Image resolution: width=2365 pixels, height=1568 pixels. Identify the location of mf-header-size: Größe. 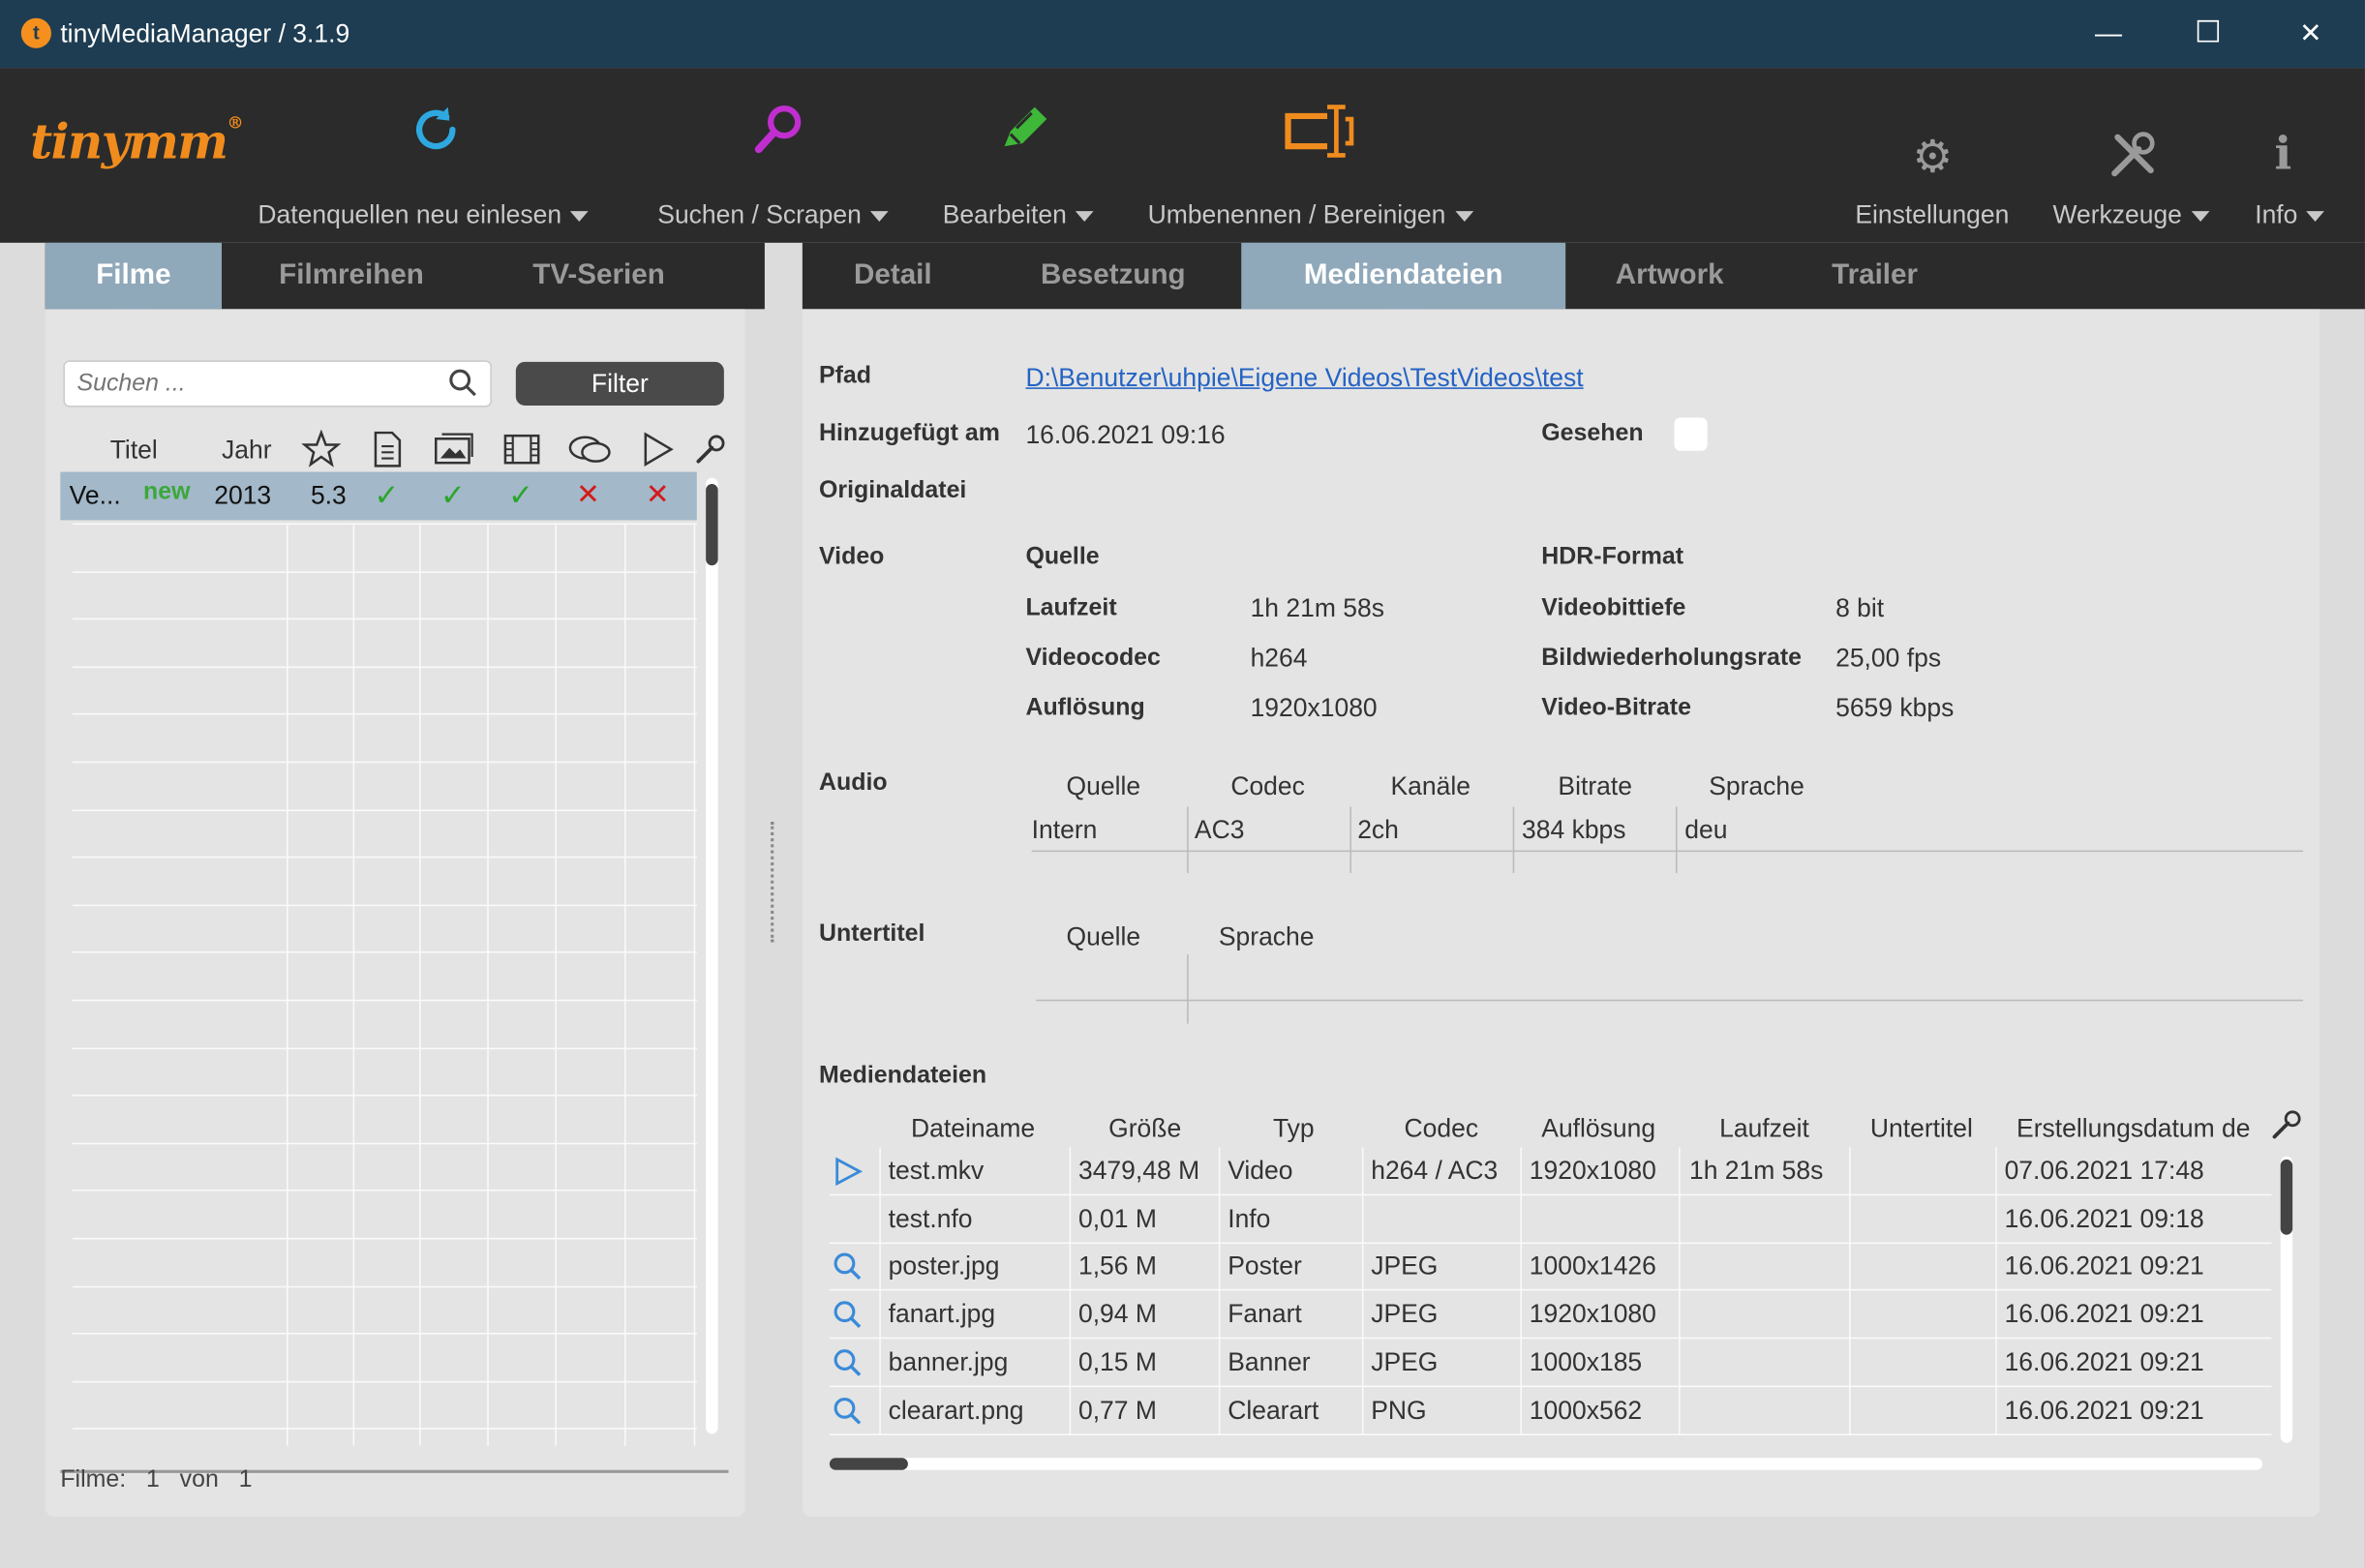
(1145, 1129).